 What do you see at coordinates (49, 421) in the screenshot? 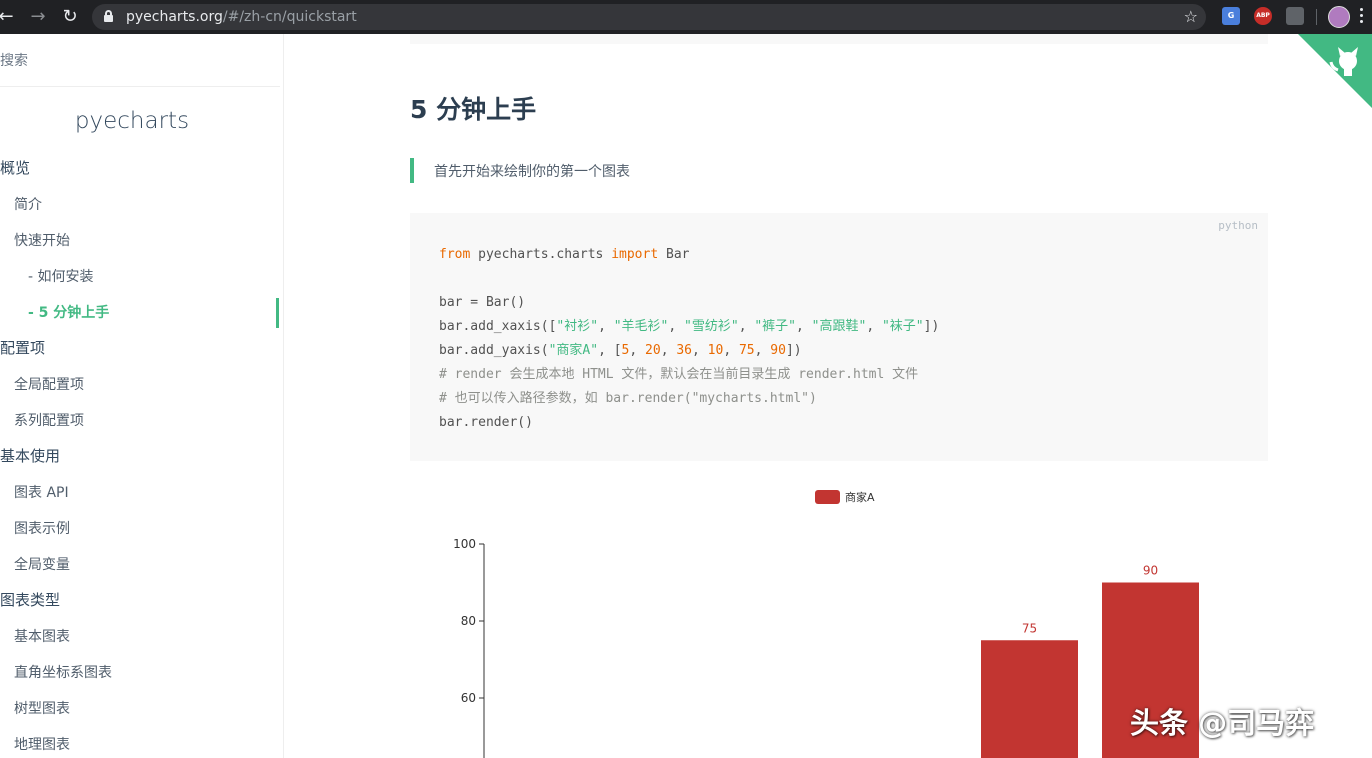
I see `sidebar-item-series-options: 系列配置项` at bounding box center [49, 421].